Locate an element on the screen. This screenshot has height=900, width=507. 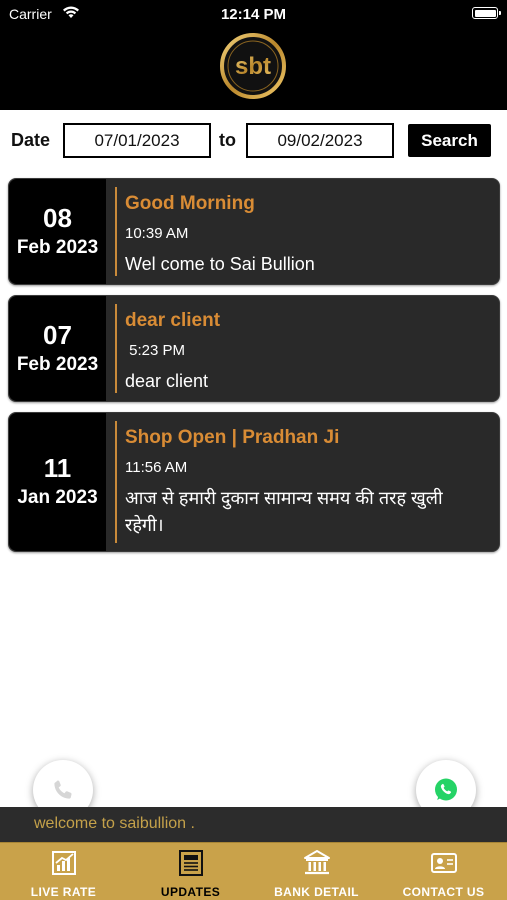
update-time: 10:39 AM is located at coordinates (157, 233).